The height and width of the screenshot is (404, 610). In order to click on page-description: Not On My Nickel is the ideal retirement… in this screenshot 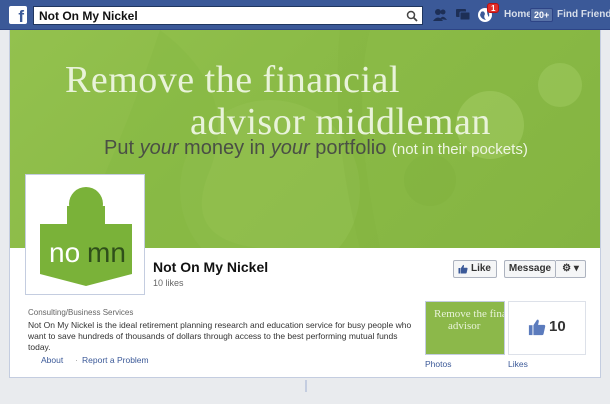, I will do `click(220, 336)`.